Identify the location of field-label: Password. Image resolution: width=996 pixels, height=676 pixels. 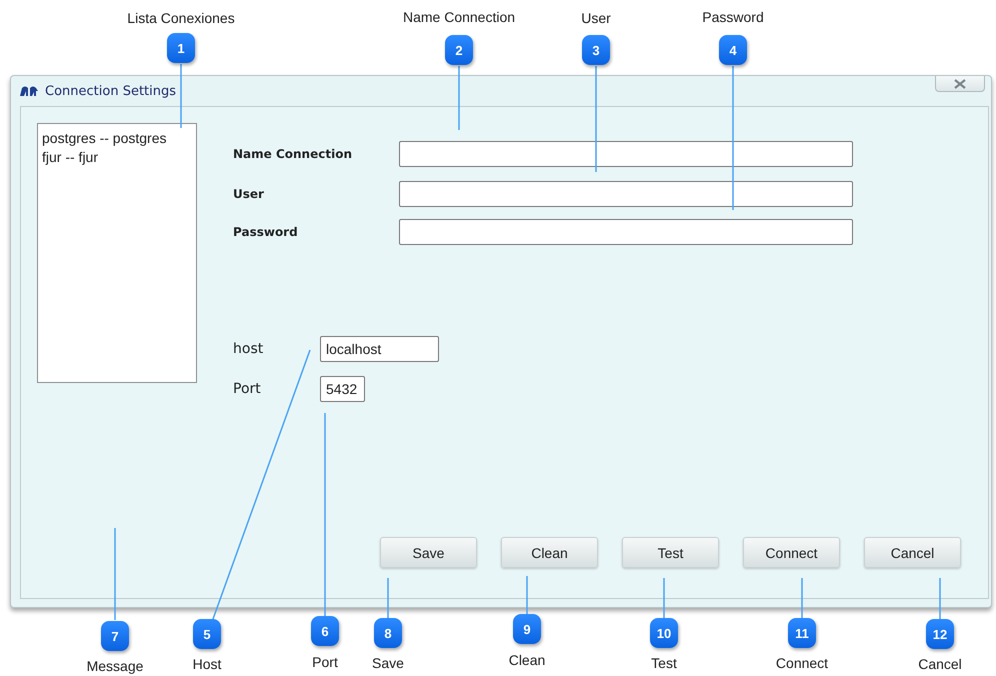
(266, 232).